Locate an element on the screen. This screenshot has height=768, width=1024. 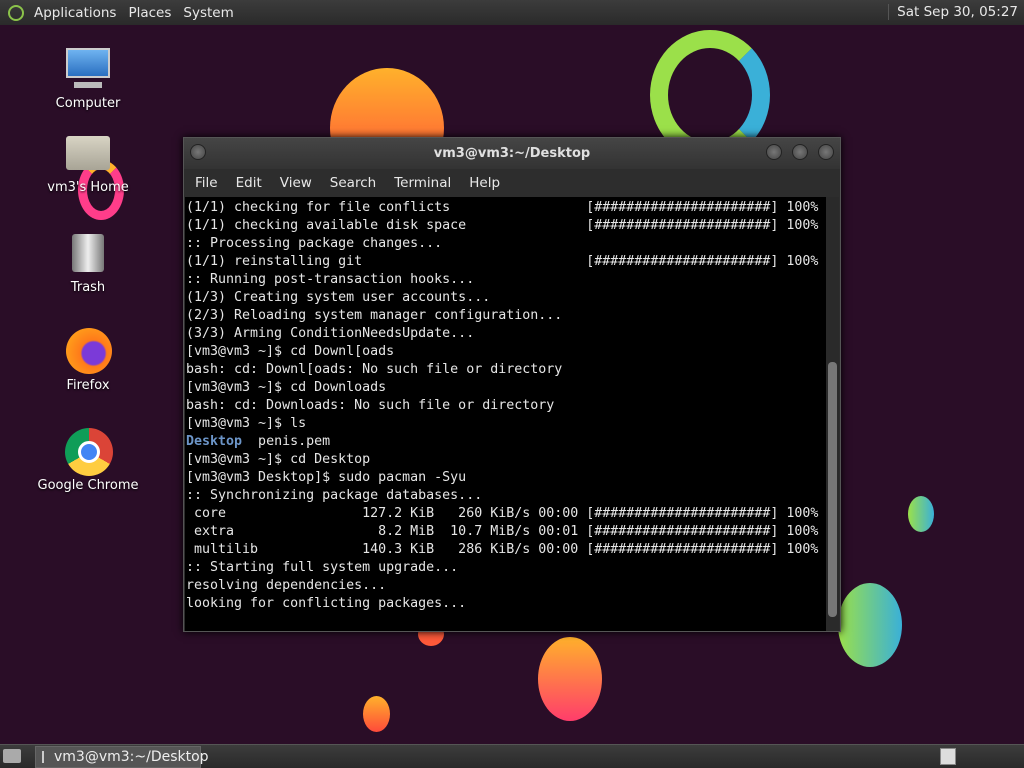
menu-edit: Edit is located at coordinates (249, 183).